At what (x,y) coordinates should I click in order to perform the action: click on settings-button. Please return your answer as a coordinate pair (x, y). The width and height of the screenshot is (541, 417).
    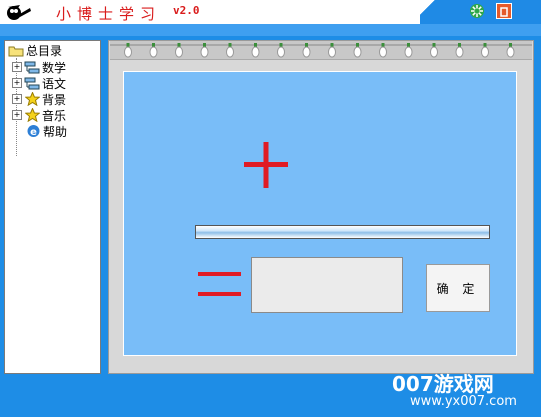
    Looking at the image, I should click on (477, 11).